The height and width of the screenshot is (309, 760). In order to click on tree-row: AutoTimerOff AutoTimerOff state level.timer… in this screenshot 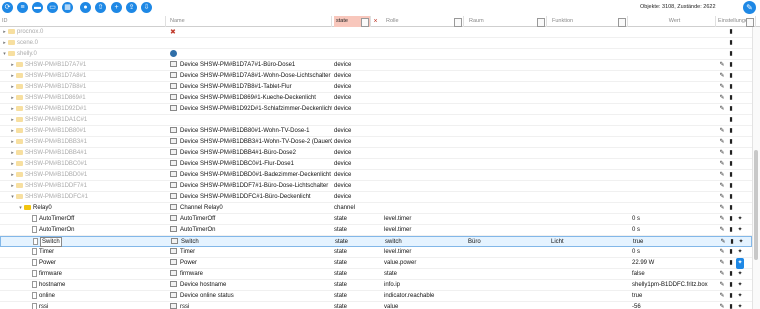, I will do `click(376, 219)`.